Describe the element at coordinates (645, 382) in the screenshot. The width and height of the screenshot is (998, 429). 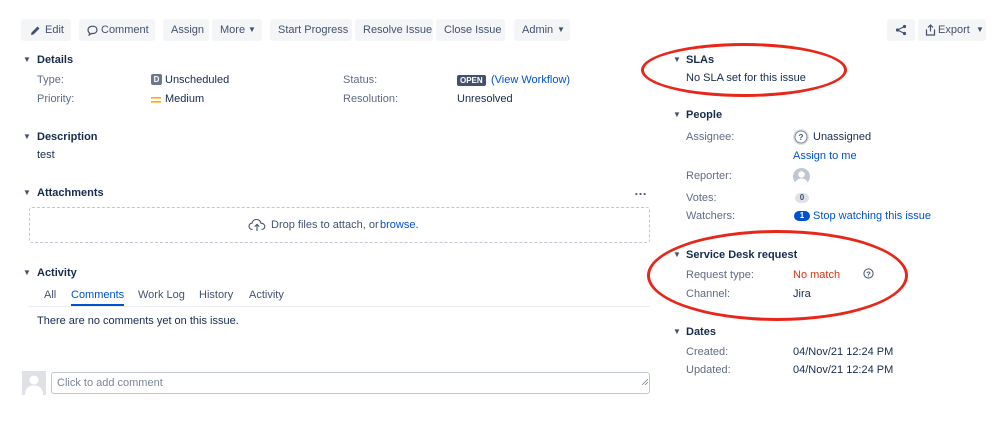
I see `resize-handle-icon` at that location.